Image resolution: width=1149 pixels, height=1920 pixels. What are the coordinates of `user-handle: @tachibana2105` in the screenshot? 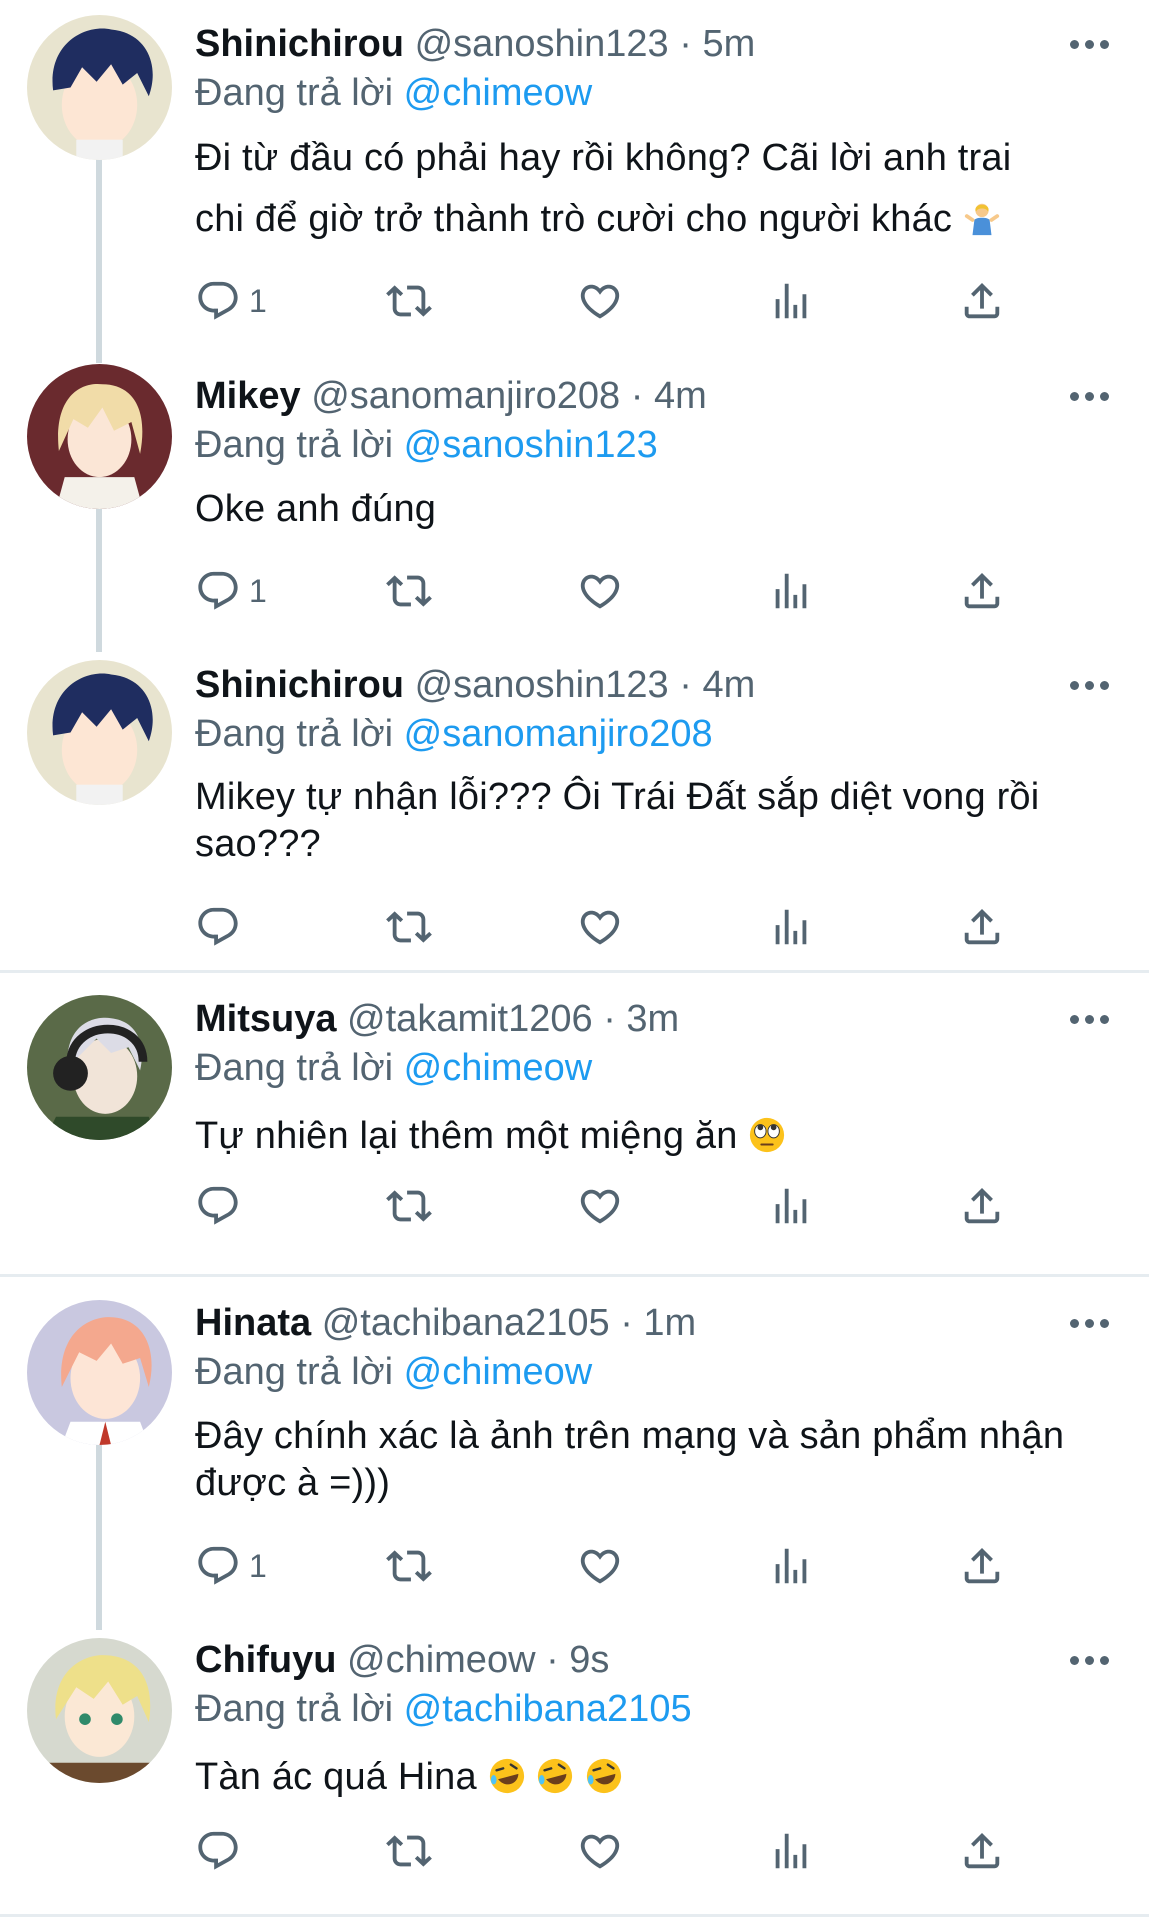 It's located at (466, 1323).